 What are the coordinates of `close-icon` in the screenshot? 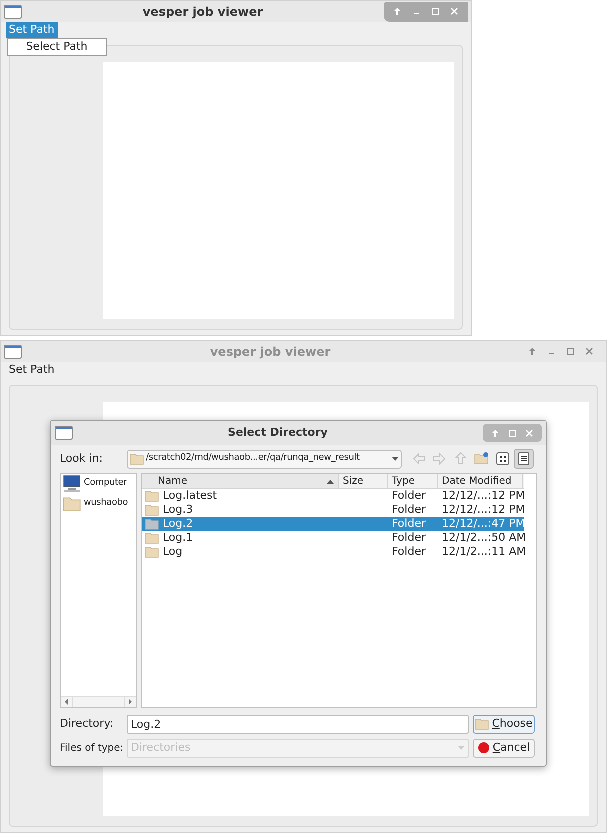 It's located at (589, 351).